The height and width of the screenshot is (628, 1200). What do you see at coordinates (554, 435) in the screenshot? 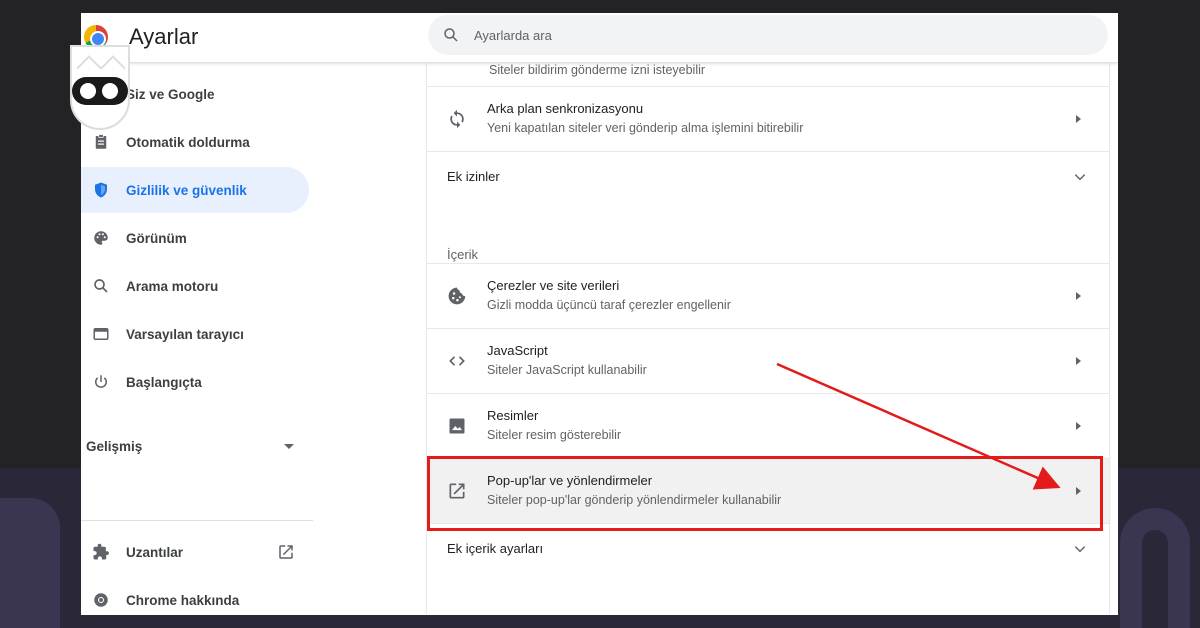
I see `row-subtitle: Siteler resim gösterebilir` at bounding box center [554, 435].